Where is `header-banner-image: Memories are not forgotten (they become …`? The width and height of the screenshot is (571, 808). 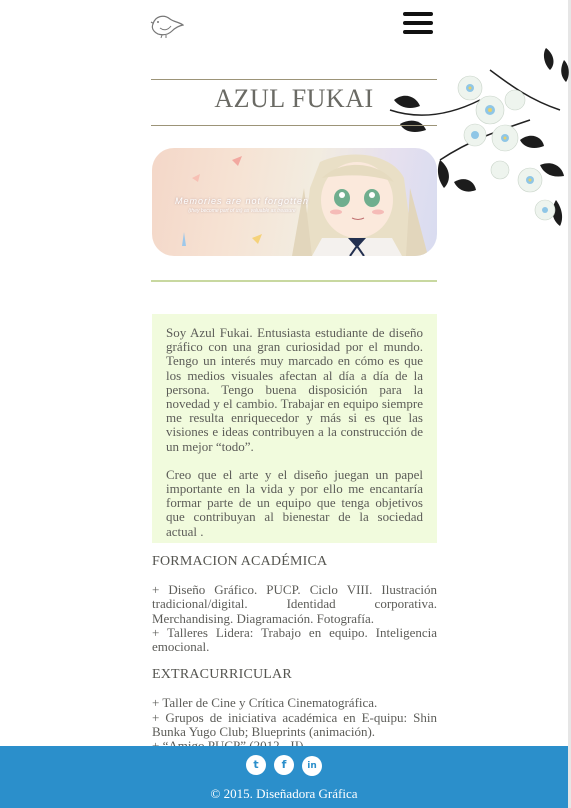 header-banner-image: Memories are not forgotten (they become … is located at coordinates (294, 202).